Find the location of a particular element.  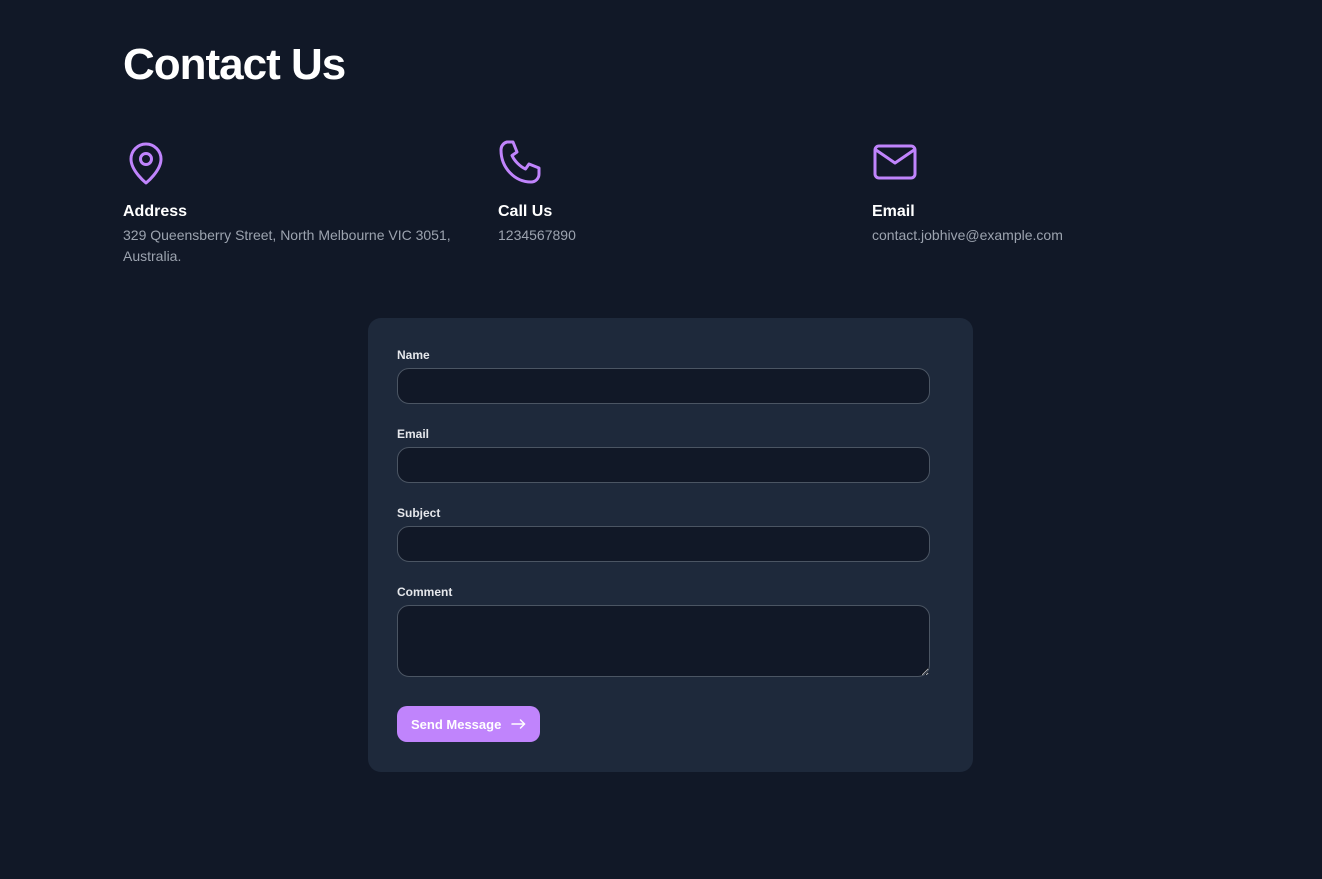

comment-label: Comment is located at coordinates (425, 592).